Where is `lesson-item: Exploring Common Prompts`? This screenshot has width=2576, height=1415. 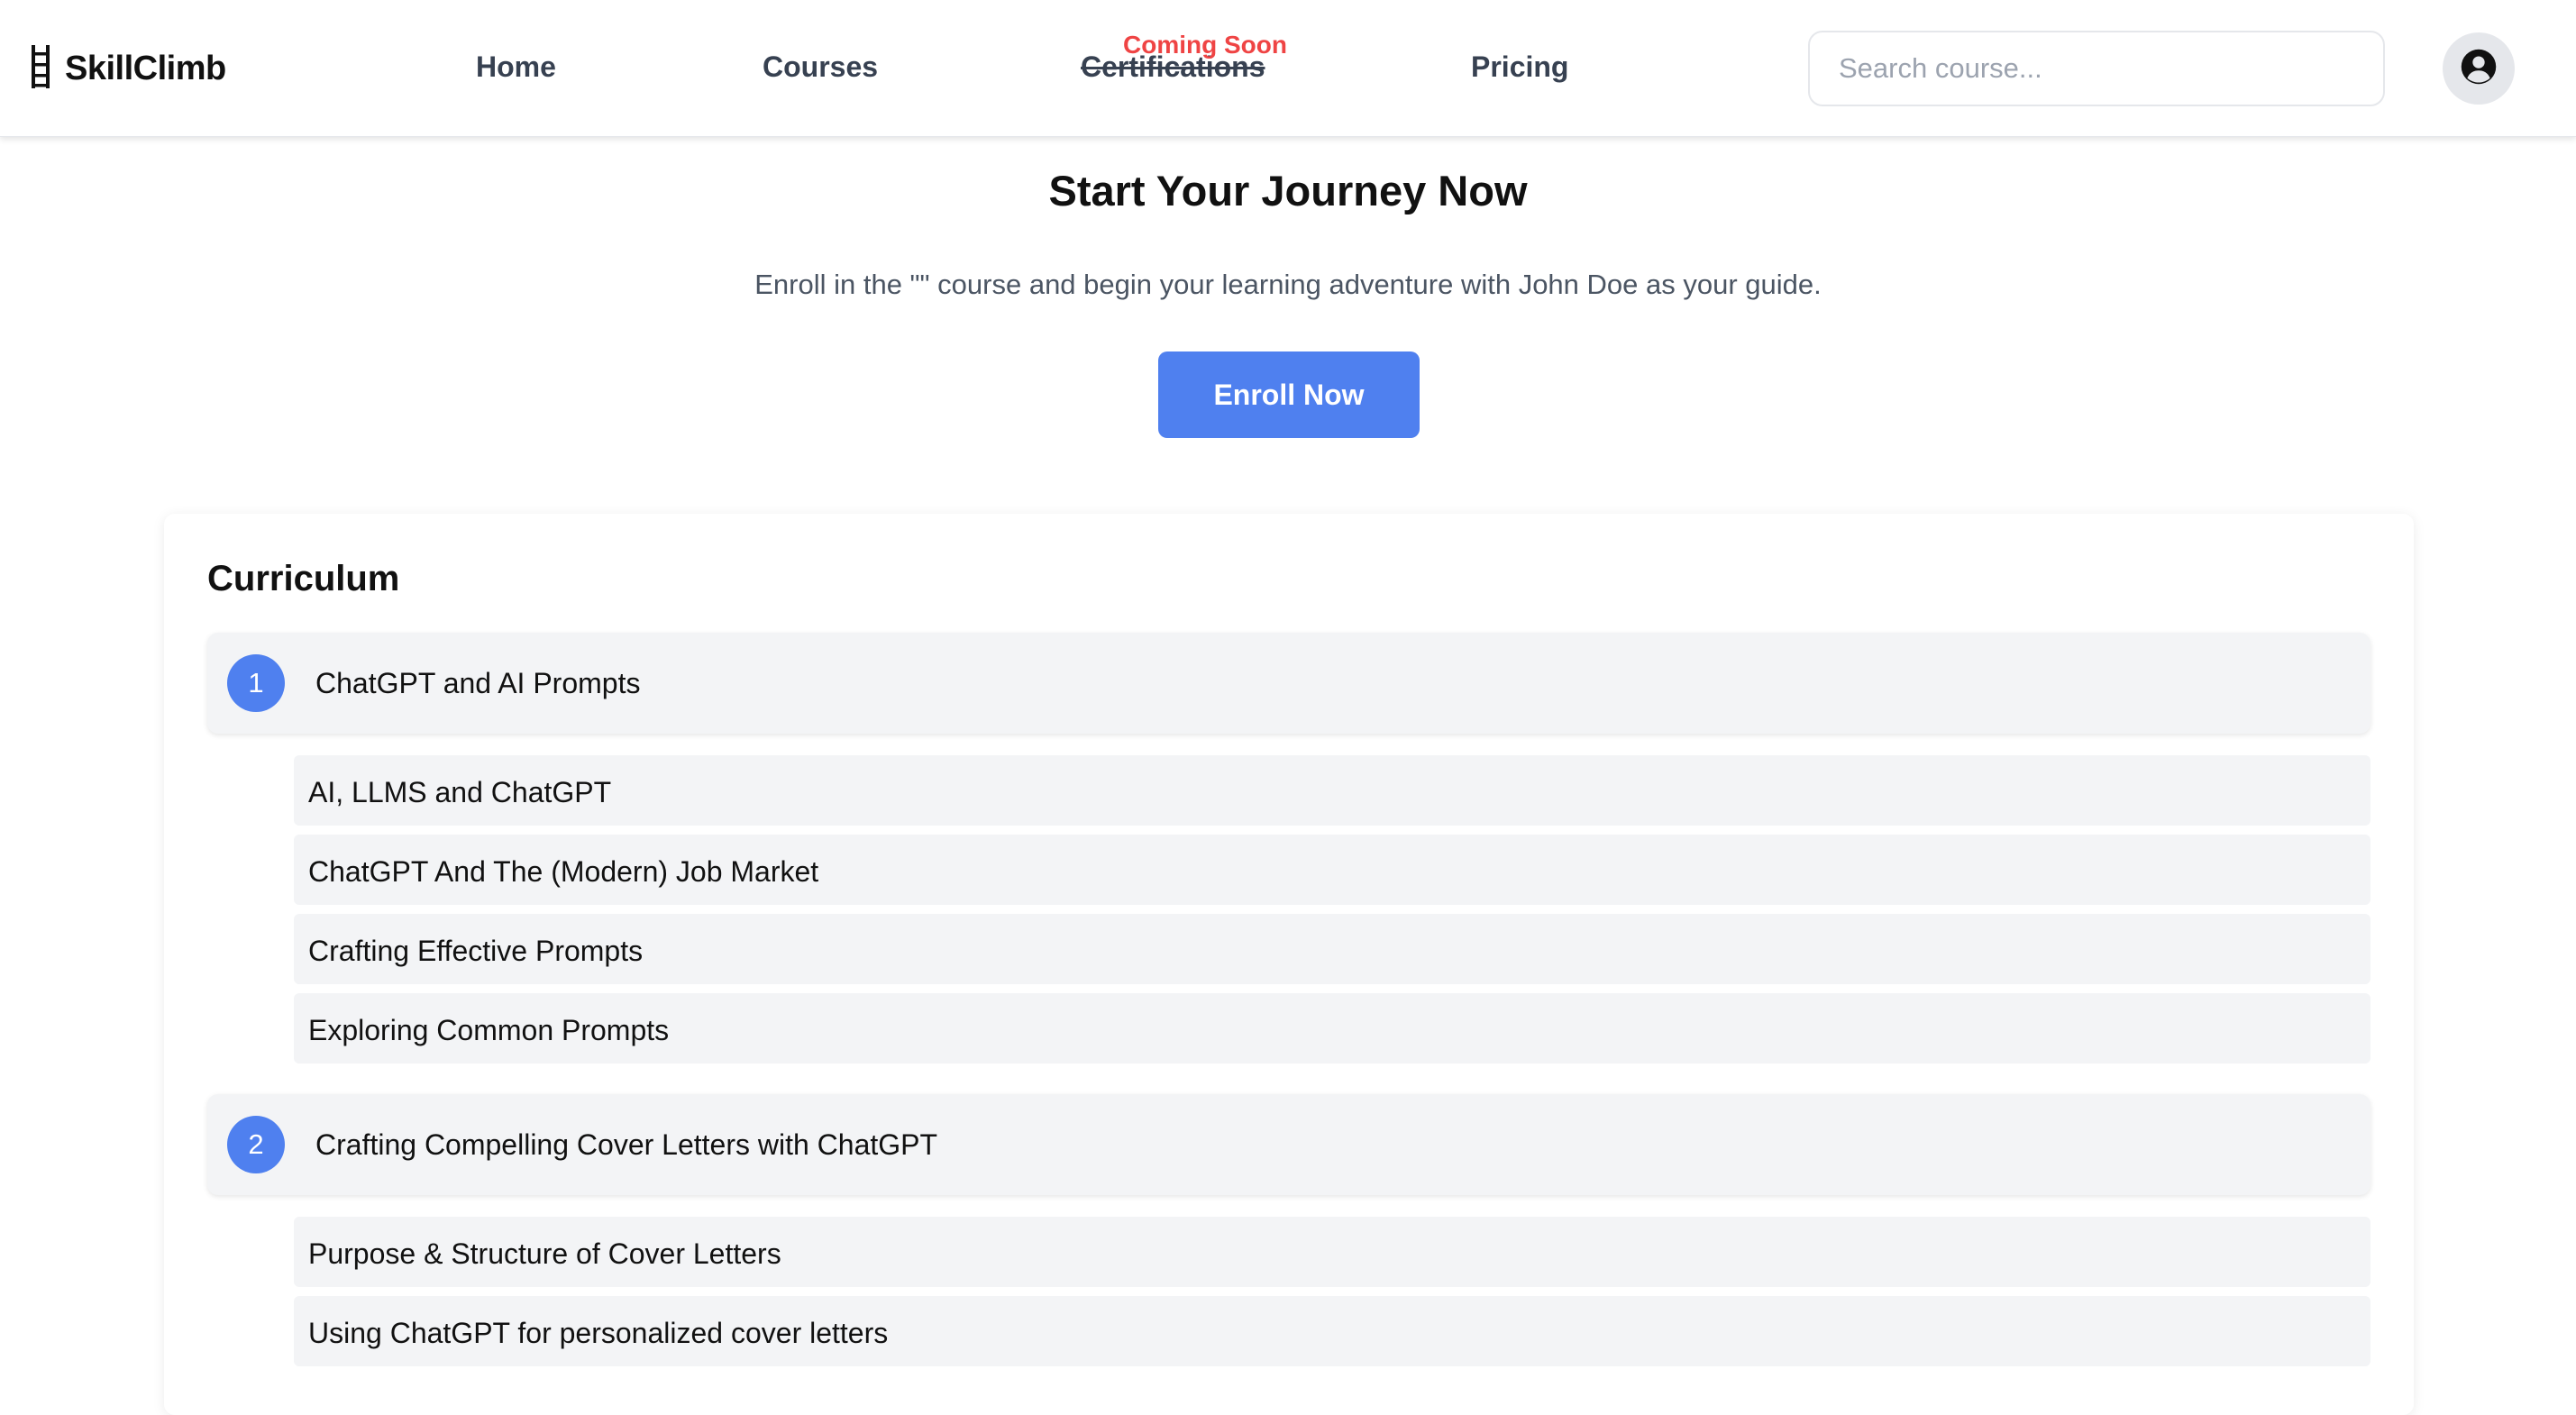 lesson-item: Exploring Common Prompts is located at coordinates (1332, 1028).